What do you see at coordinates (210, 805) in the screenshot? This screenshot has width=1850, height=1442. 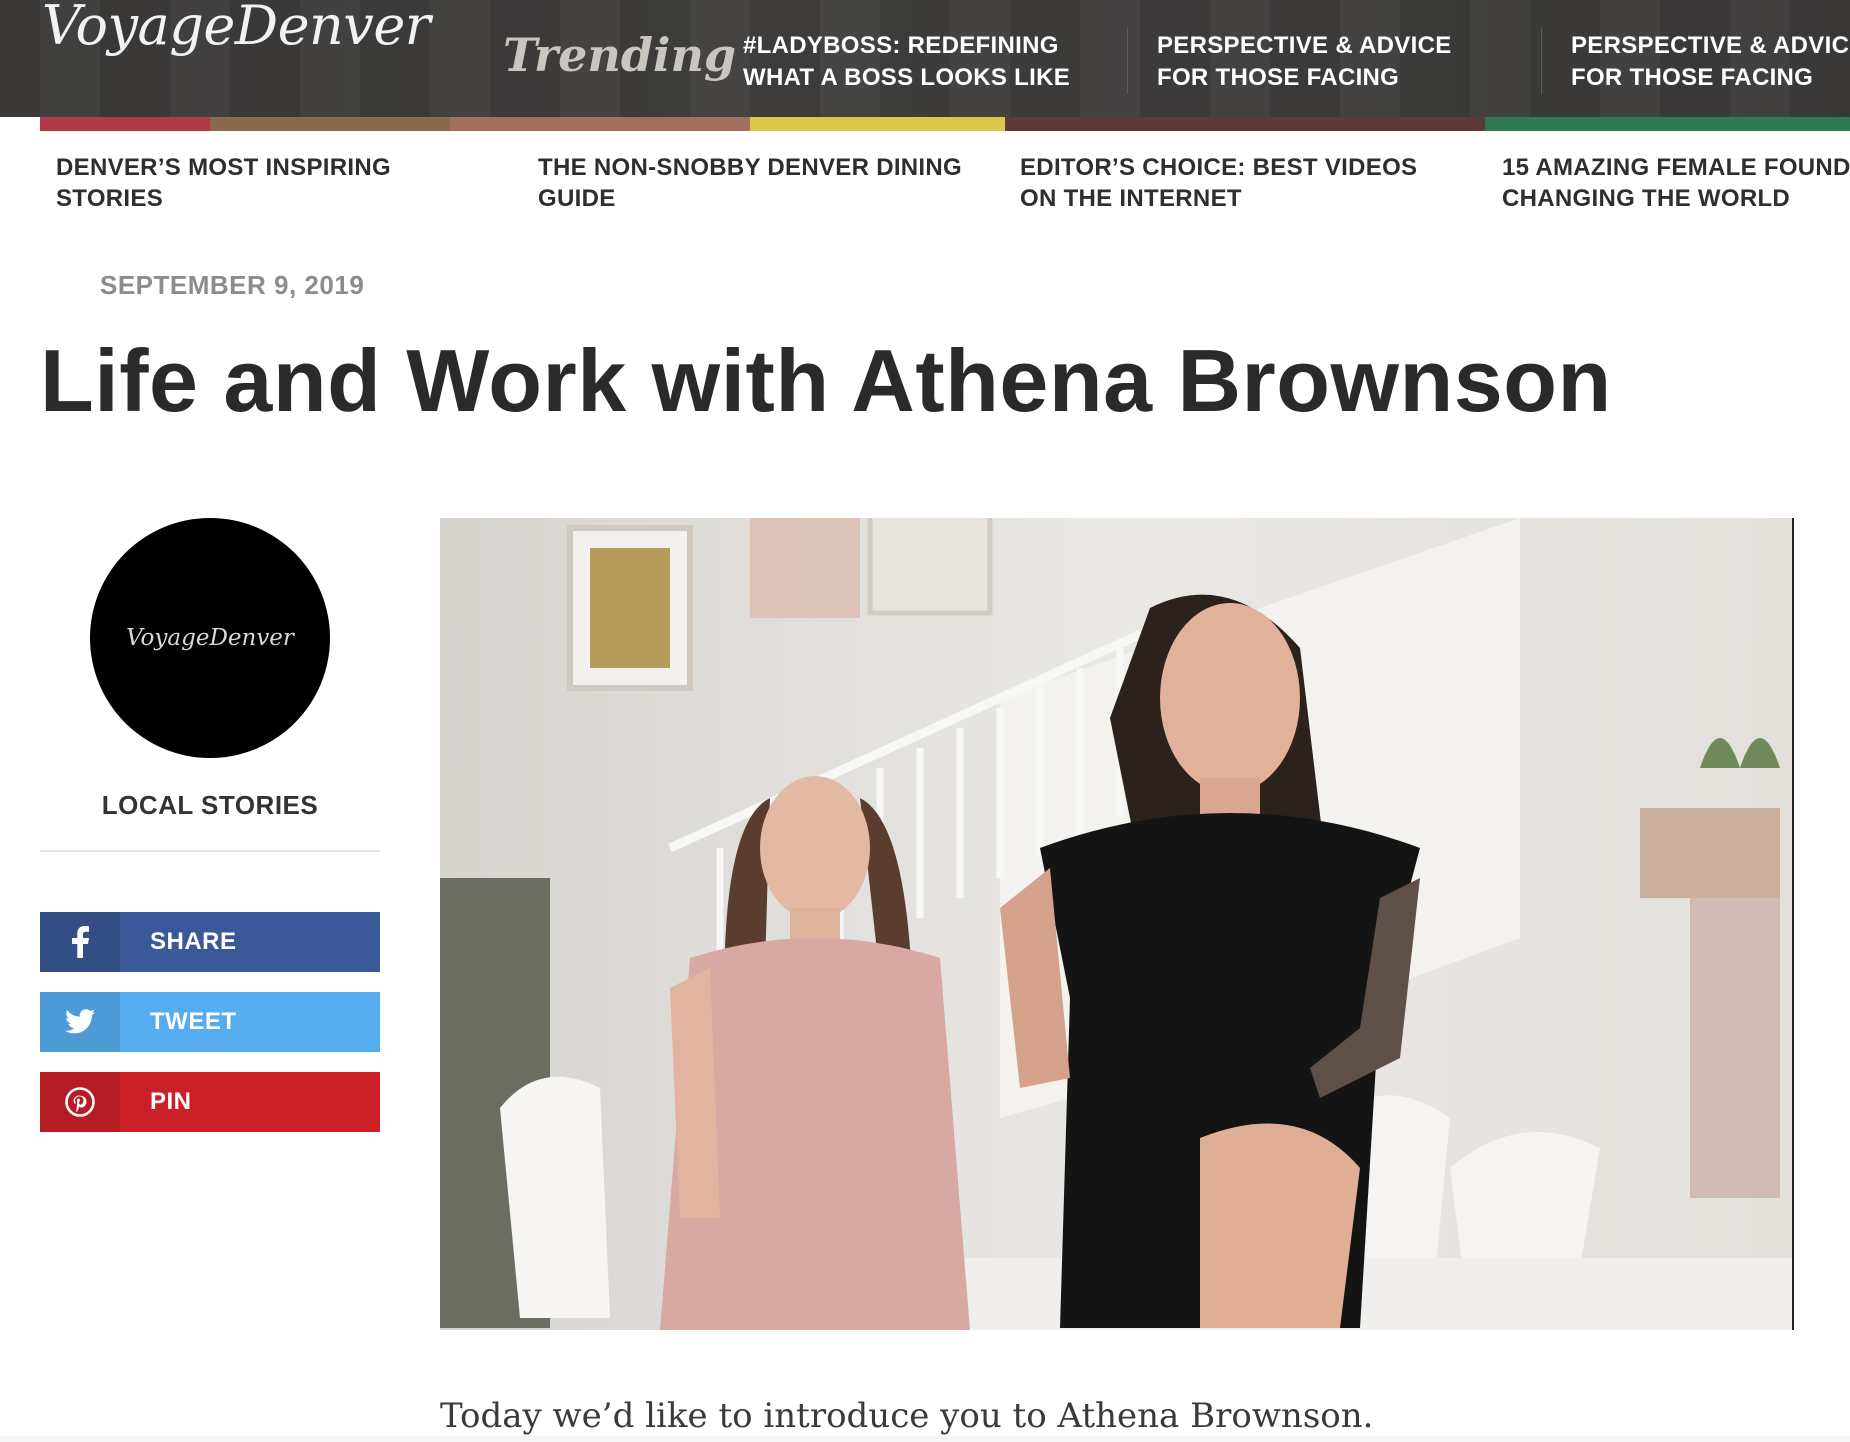 I see `category-label: LOCAL STORIES` at bounding box center [210, 805].